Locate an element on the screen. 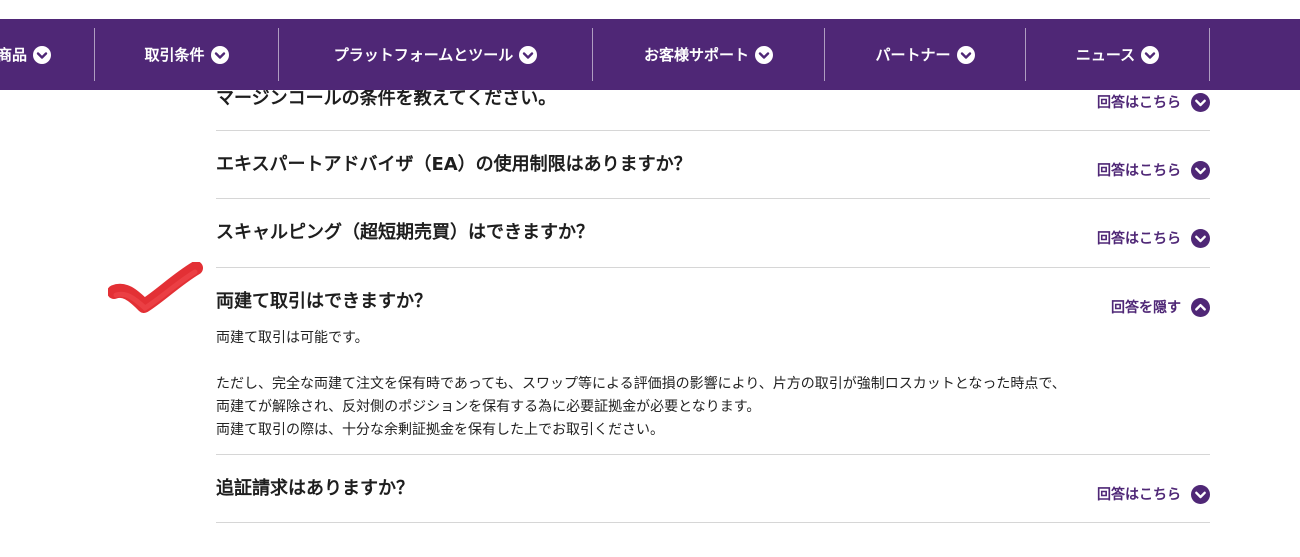  nav-item-platforms-tools: プラットフォームとツール is located at coordinates (435, 54).